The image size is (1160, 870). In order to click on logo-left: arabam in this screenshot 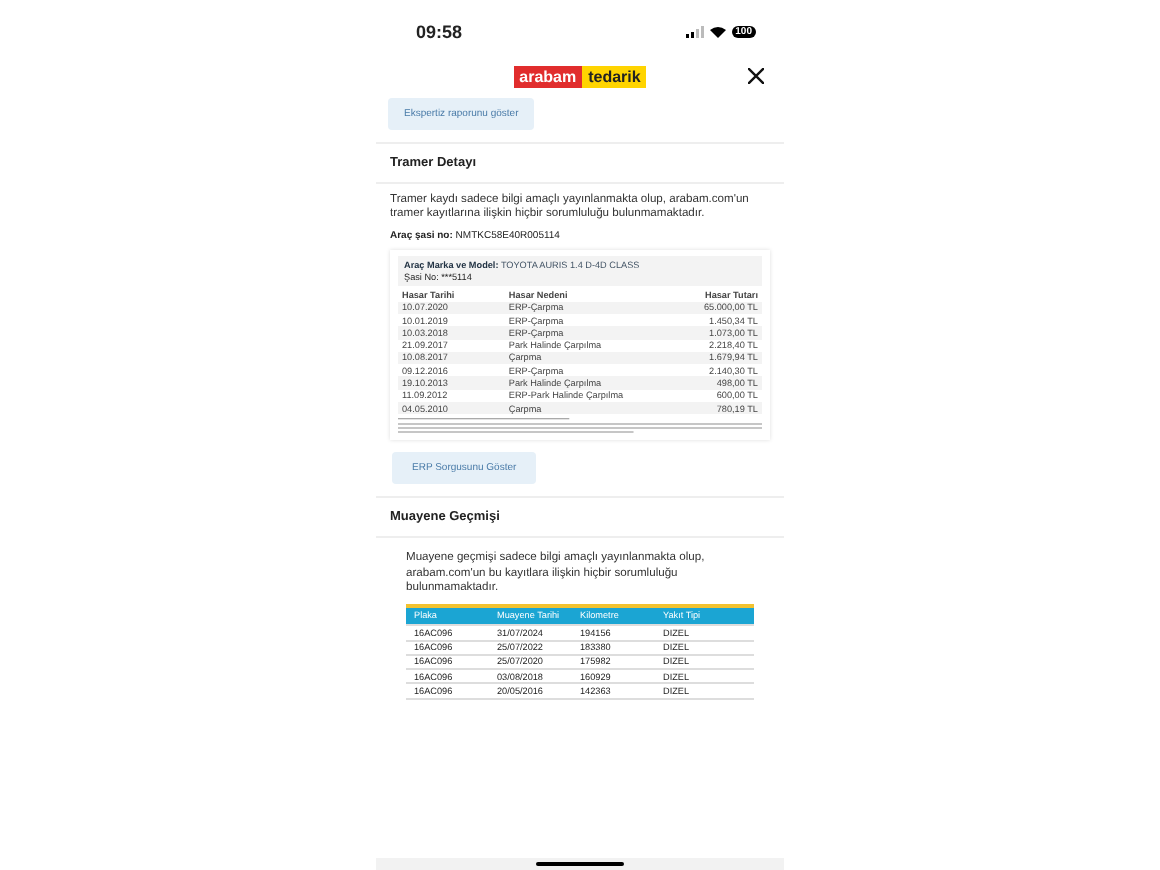, I will do `click(548, 76)`.